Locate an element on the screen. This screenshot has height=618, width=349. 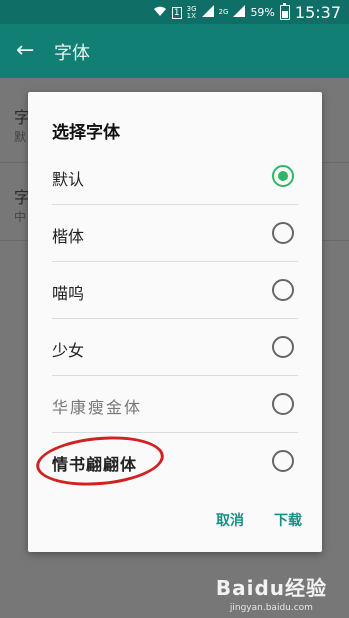
battery-icon is located at coordinates (284, 11).